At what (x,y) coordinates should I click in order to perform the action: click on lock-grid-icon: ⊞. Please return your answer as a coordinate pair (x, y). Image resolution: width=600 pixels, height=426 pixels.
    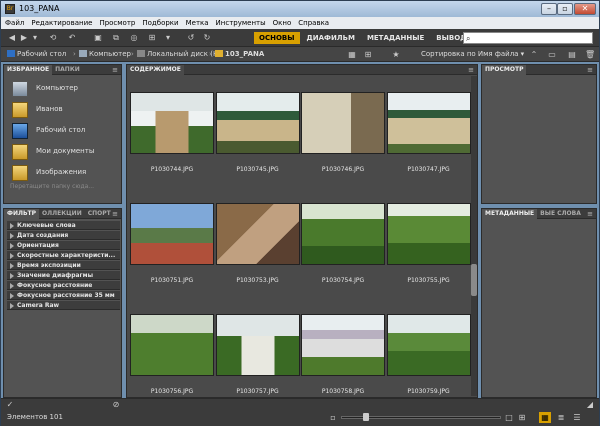
    Looking at the image, I should click on (522, 417).